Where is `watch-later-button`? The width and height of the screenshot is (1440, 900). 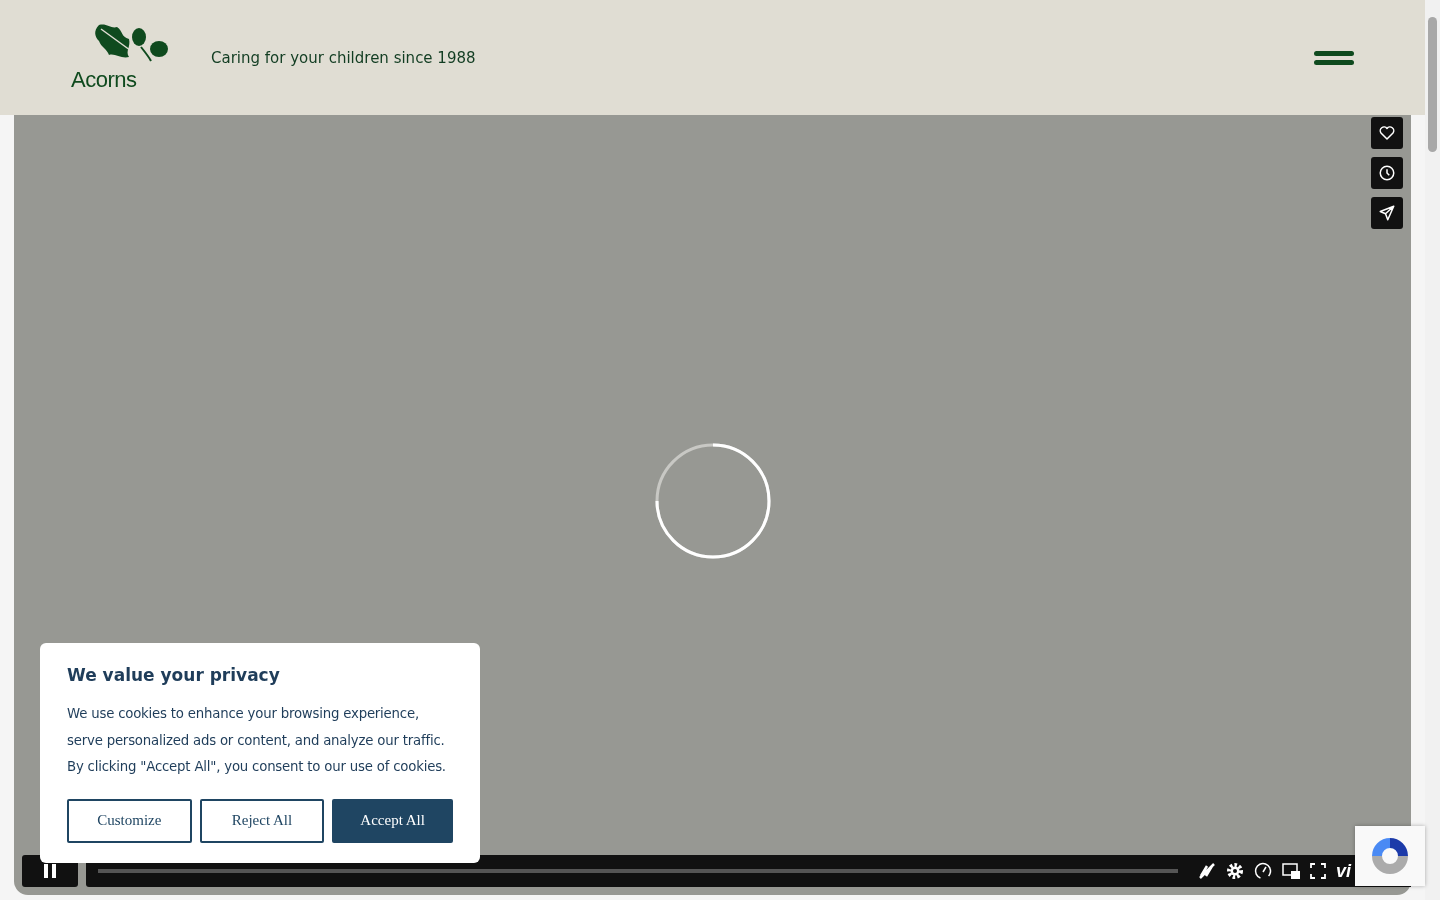
watch-later-button is located at coordinates (1387, 173).